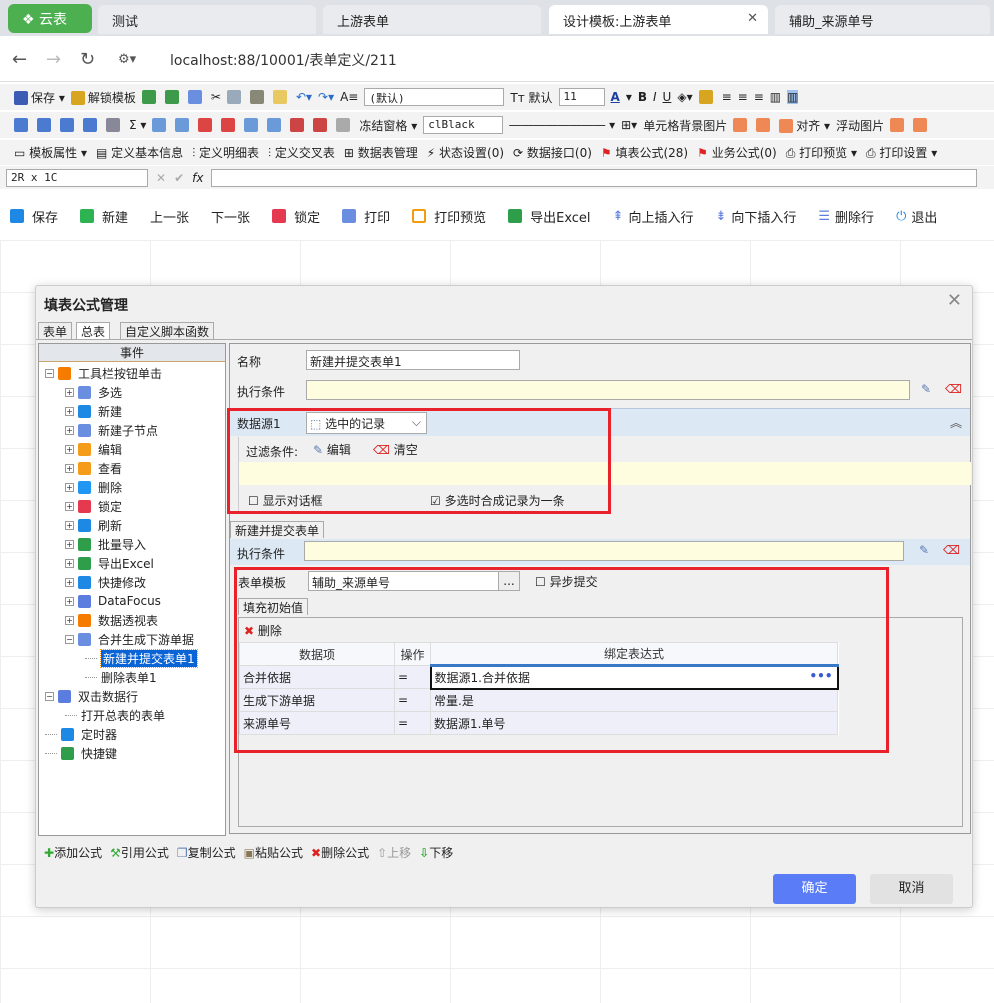 This screenshot has height=1003, width=994. Describe the element at coordinates (161, 178) in the screenshot. I see `cancel-icon: ✕` at that location.